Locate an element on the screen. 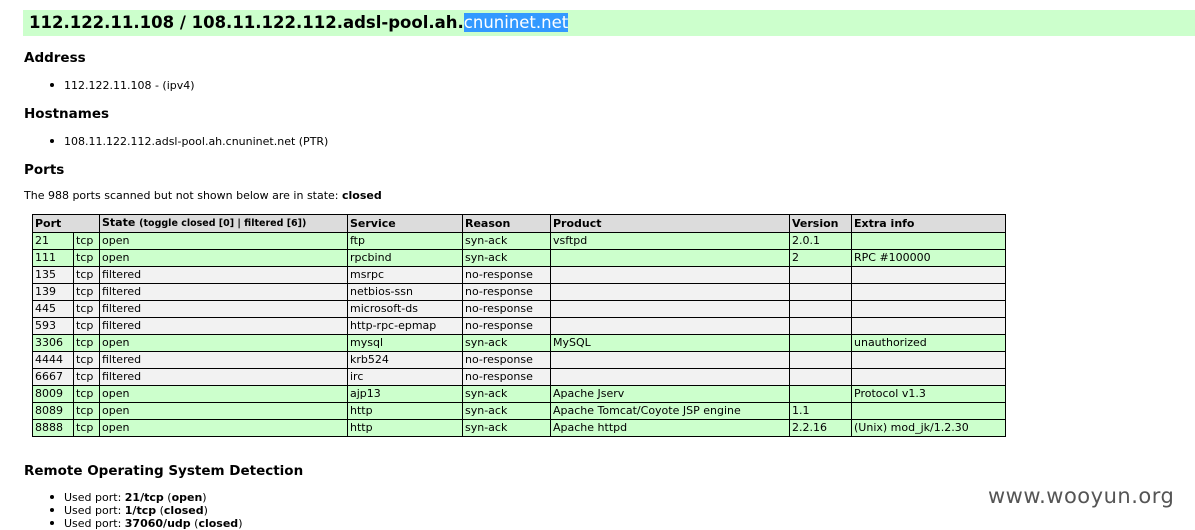 Image resolution: width=1195 pixels, height=530 pixels. cell-port: 445 is located at coordinates (53, 309).